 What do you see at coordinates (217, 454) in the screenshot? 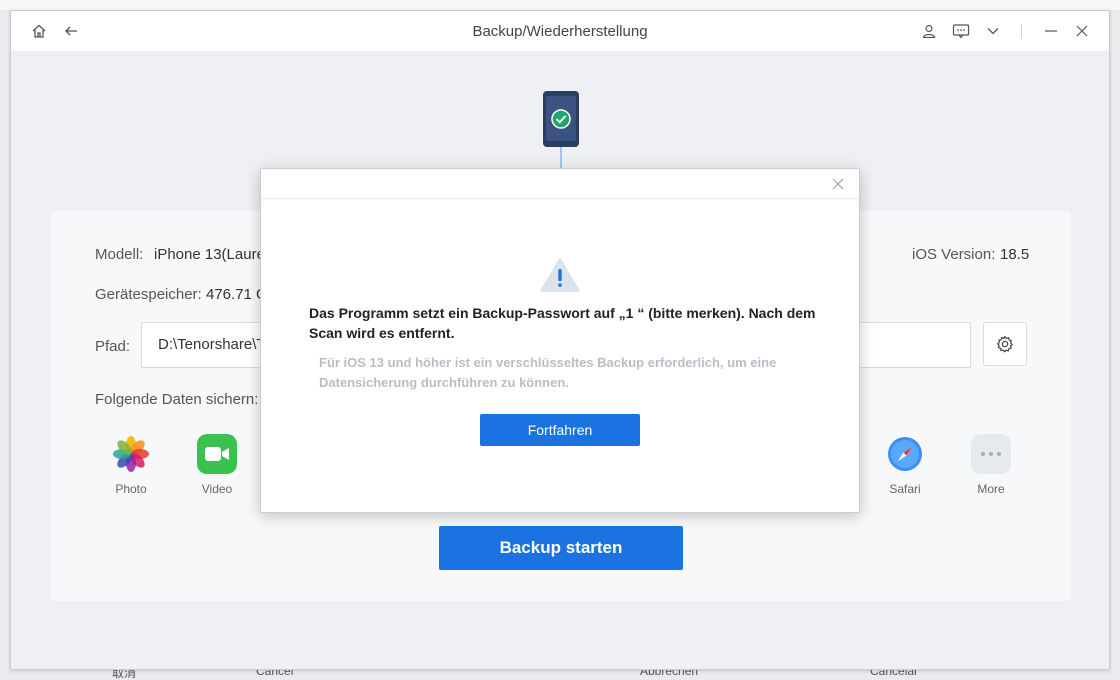
I see `facetime-icon` at bounding box center [217, 454].